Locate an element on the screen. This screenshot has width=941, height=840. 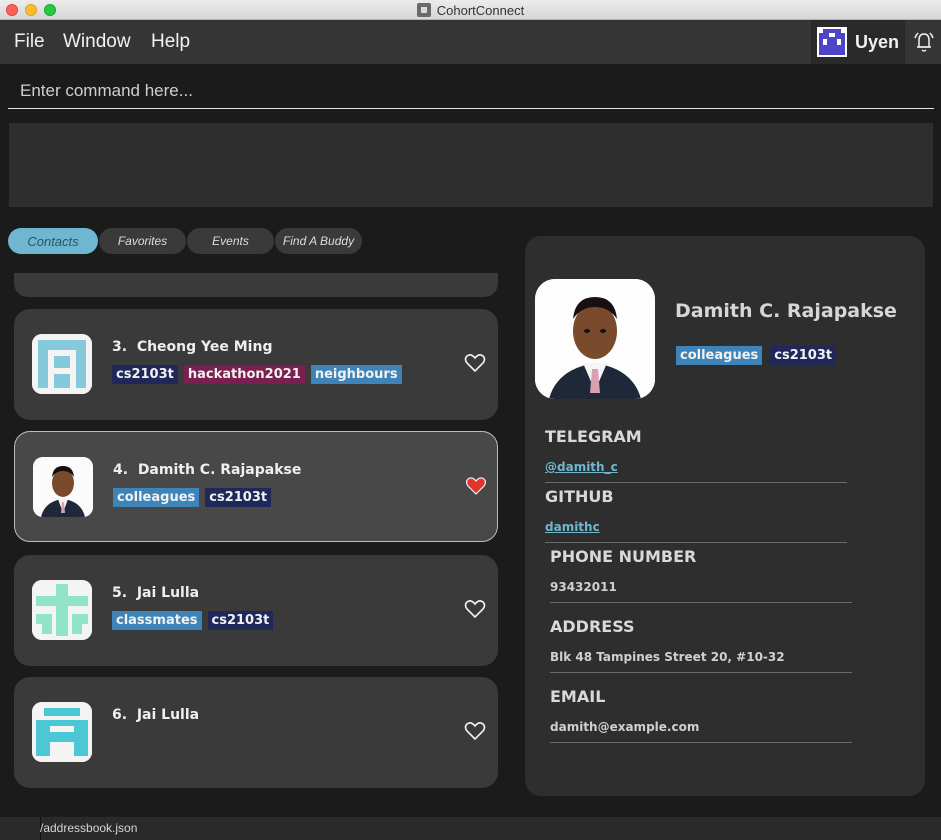
command-input is located at coordinates (471, 91).